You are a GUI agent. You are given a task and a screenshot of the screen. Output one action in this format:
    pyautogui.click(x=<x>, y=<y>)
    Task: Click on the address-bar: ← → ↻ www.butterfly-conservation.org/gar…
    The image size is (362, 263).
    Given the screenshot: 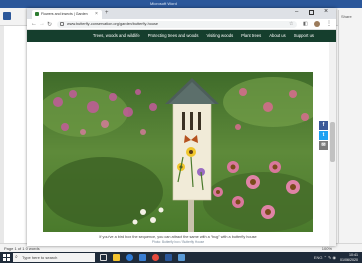 What is the action you would take?
    pyautogui.click(x=181, y=24)
    